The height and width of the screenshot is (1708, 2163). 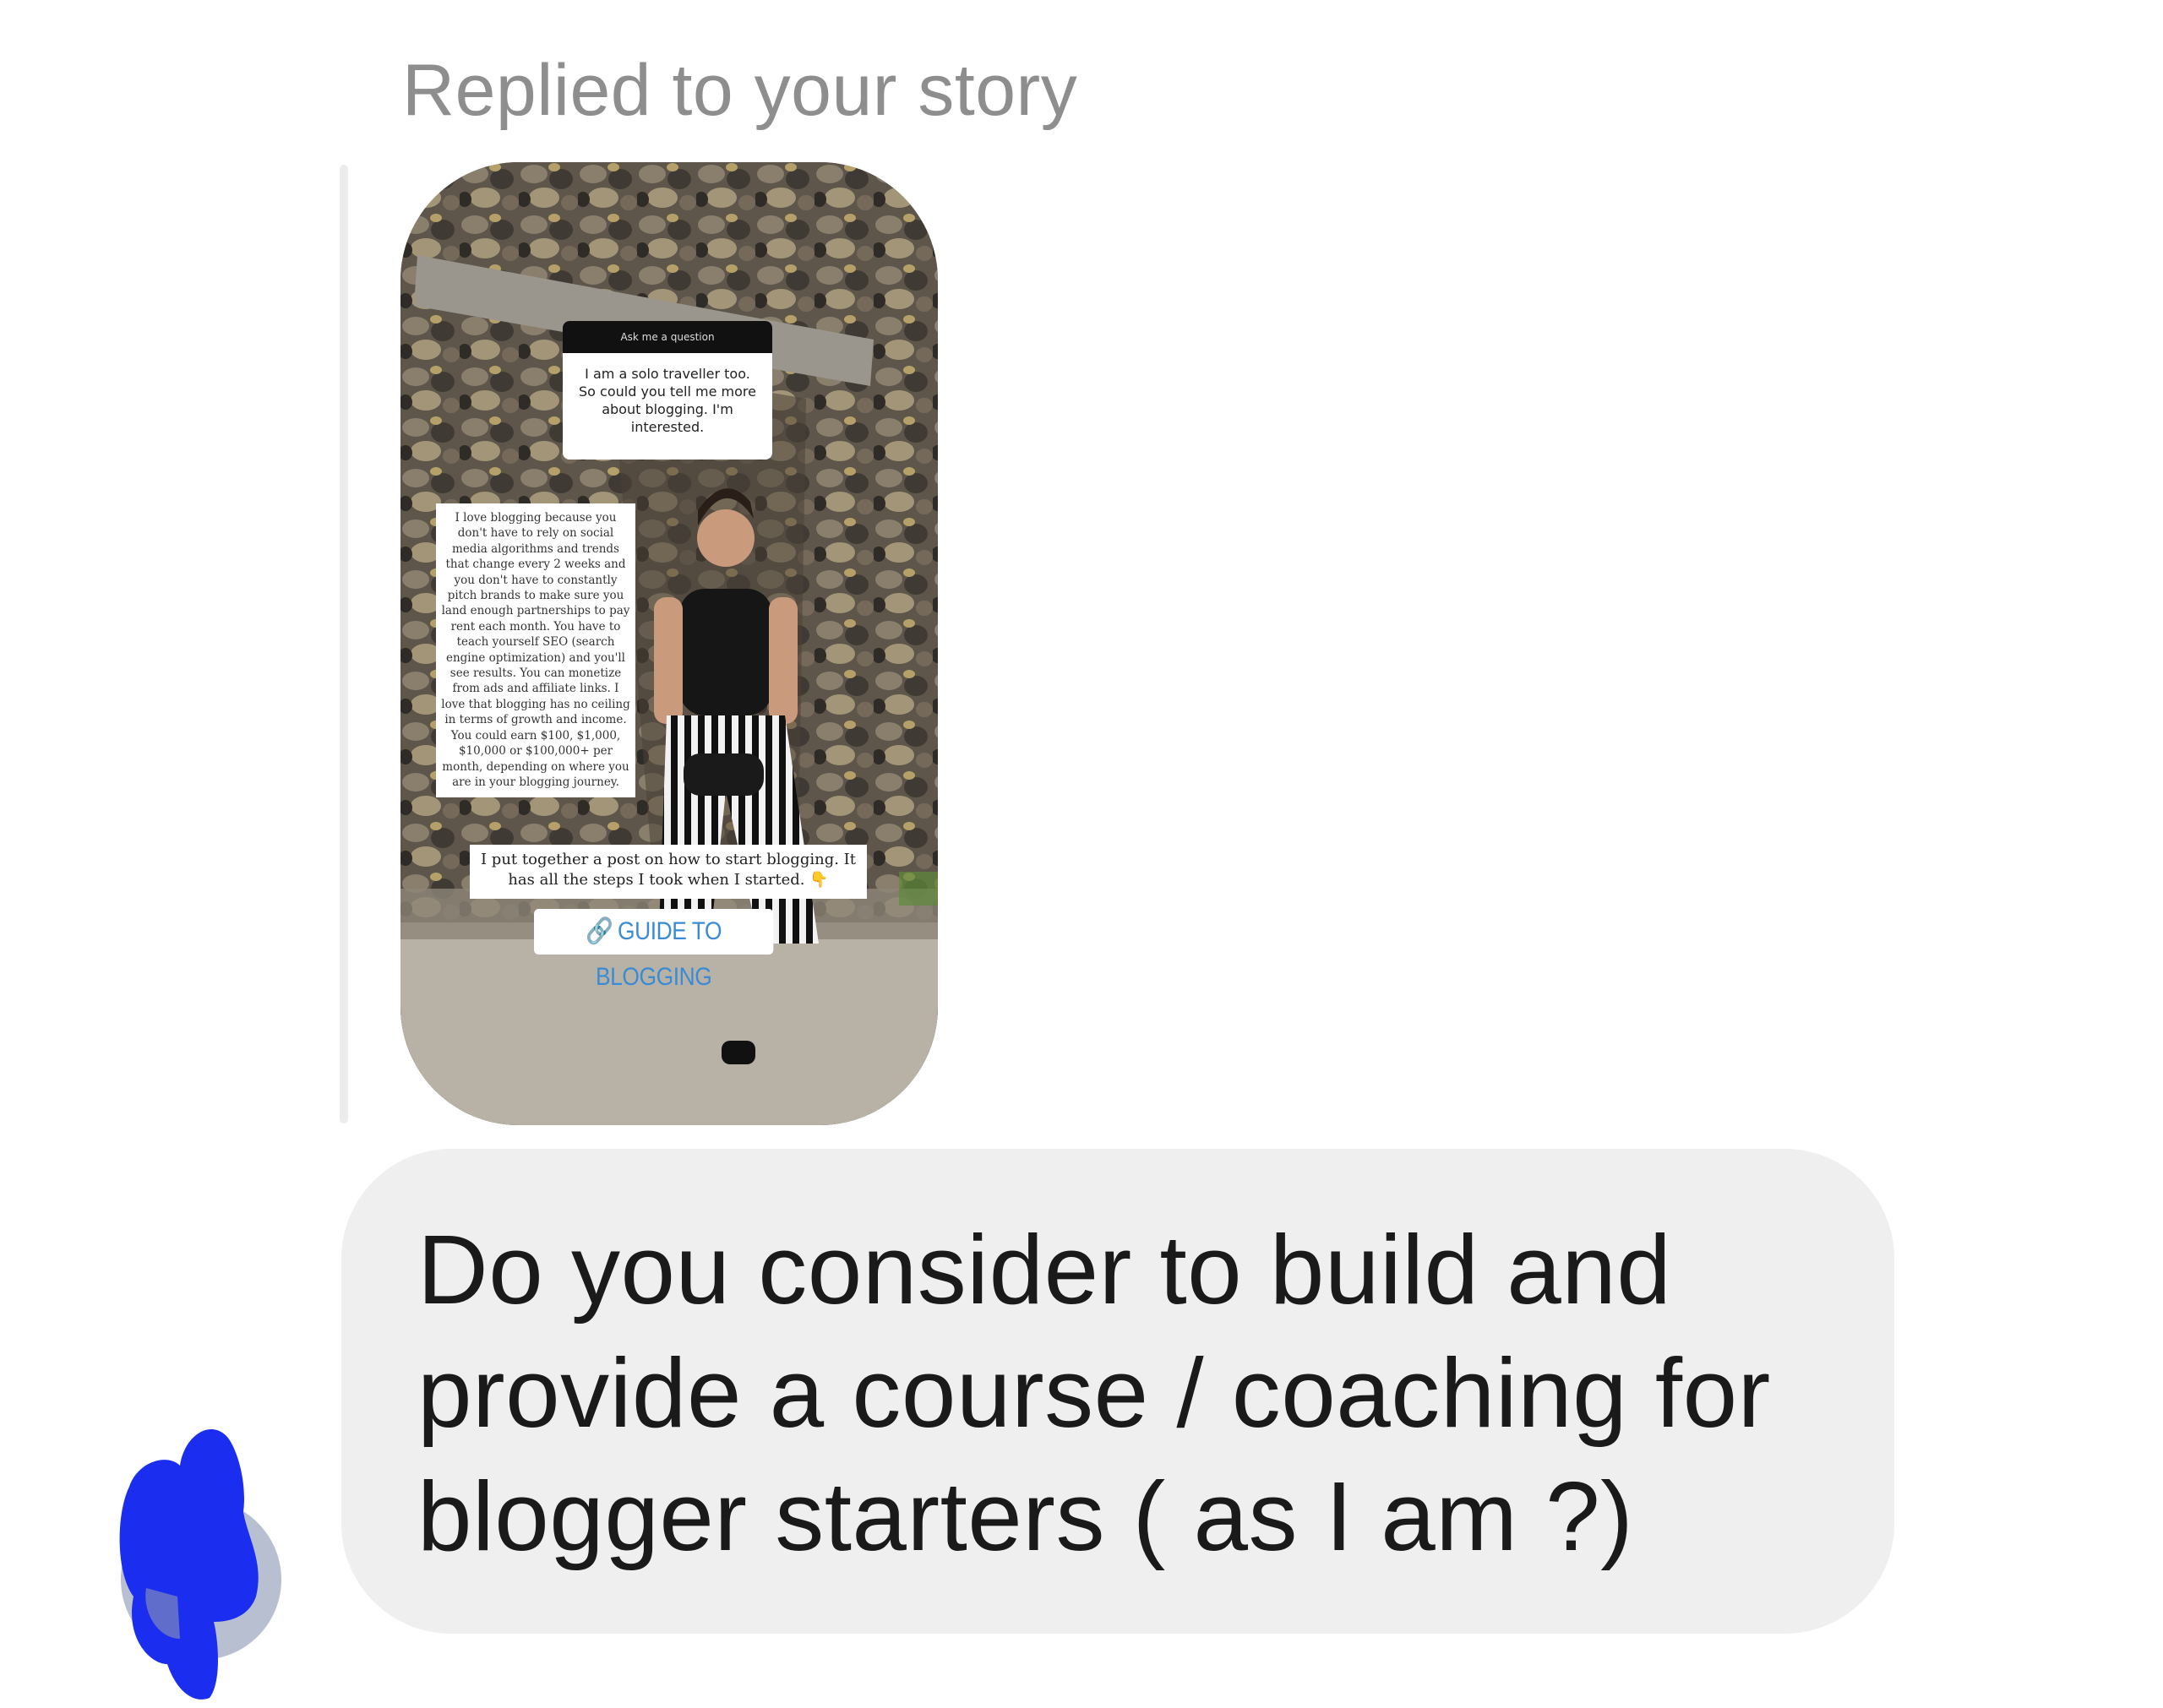 What do you see at coordinates (740, 90) in the screenshot?
I see `reply-header: Replied to your story` at bounding box center [740, 90].